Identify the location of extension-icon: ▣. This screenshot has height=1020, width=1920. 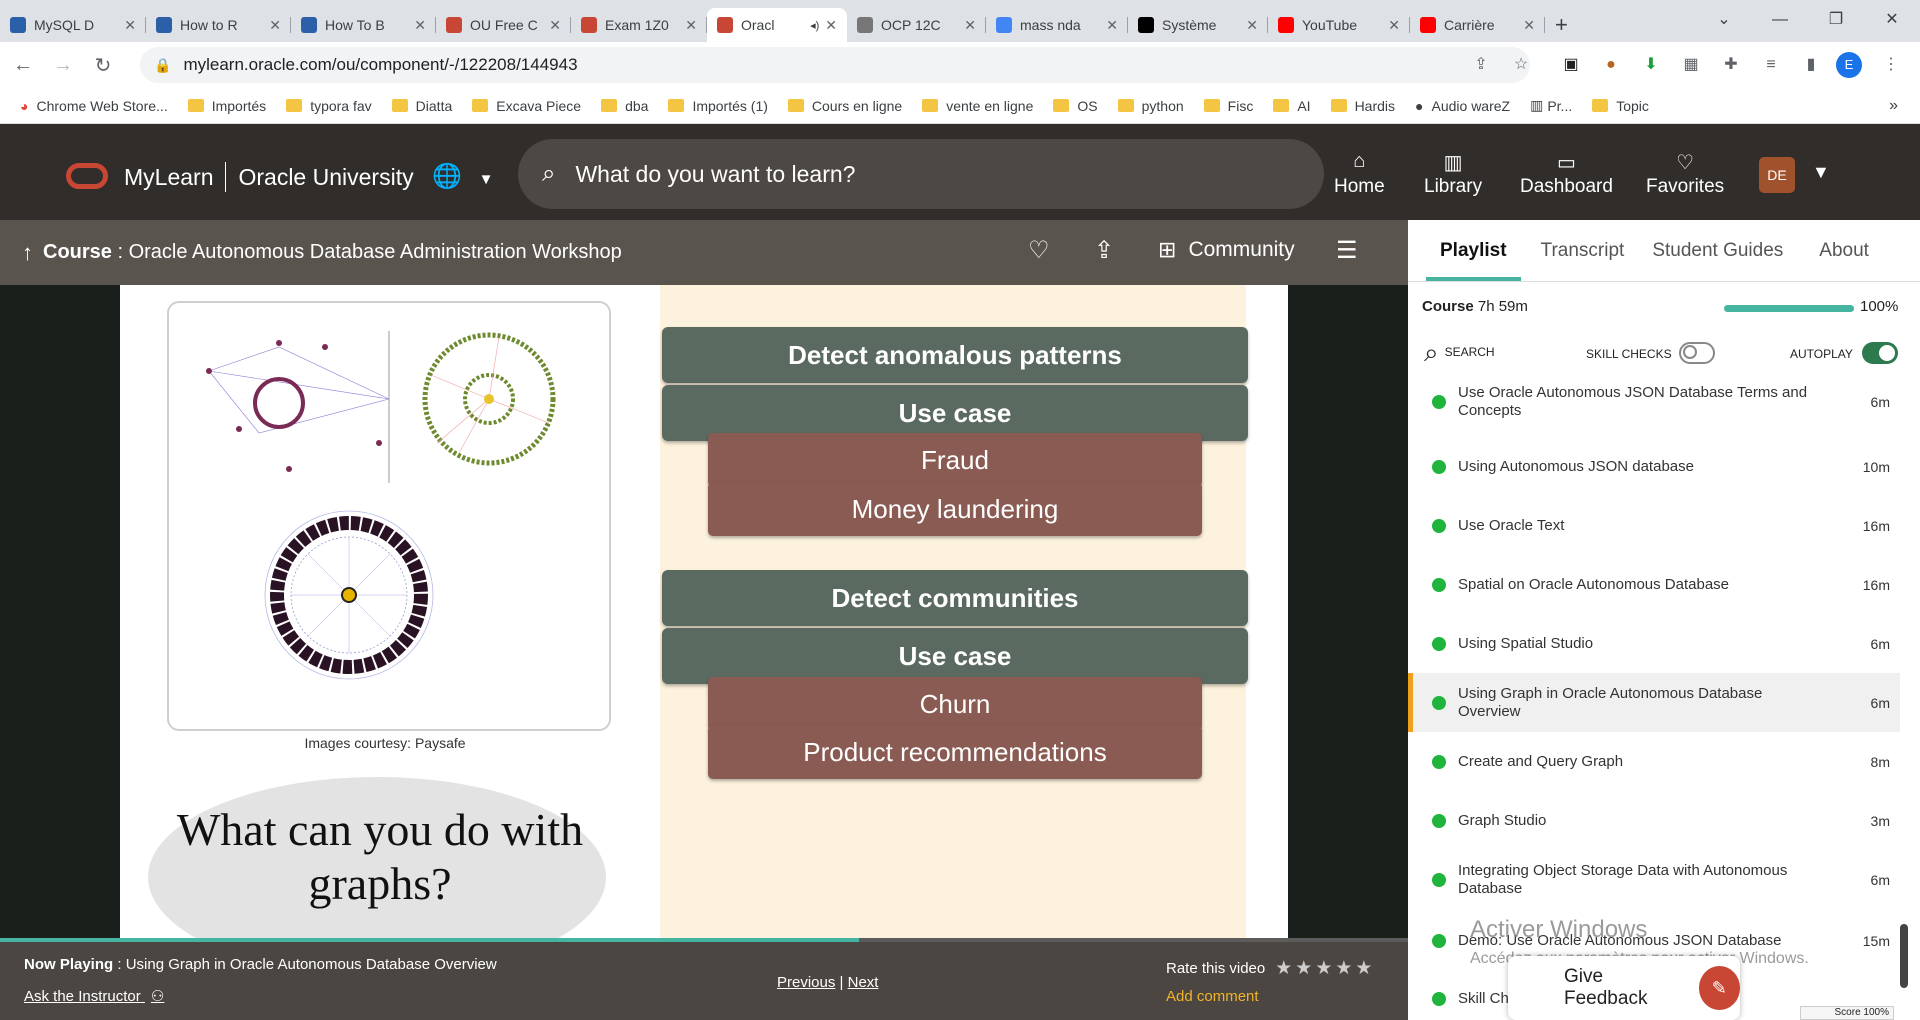
(1571, 65).